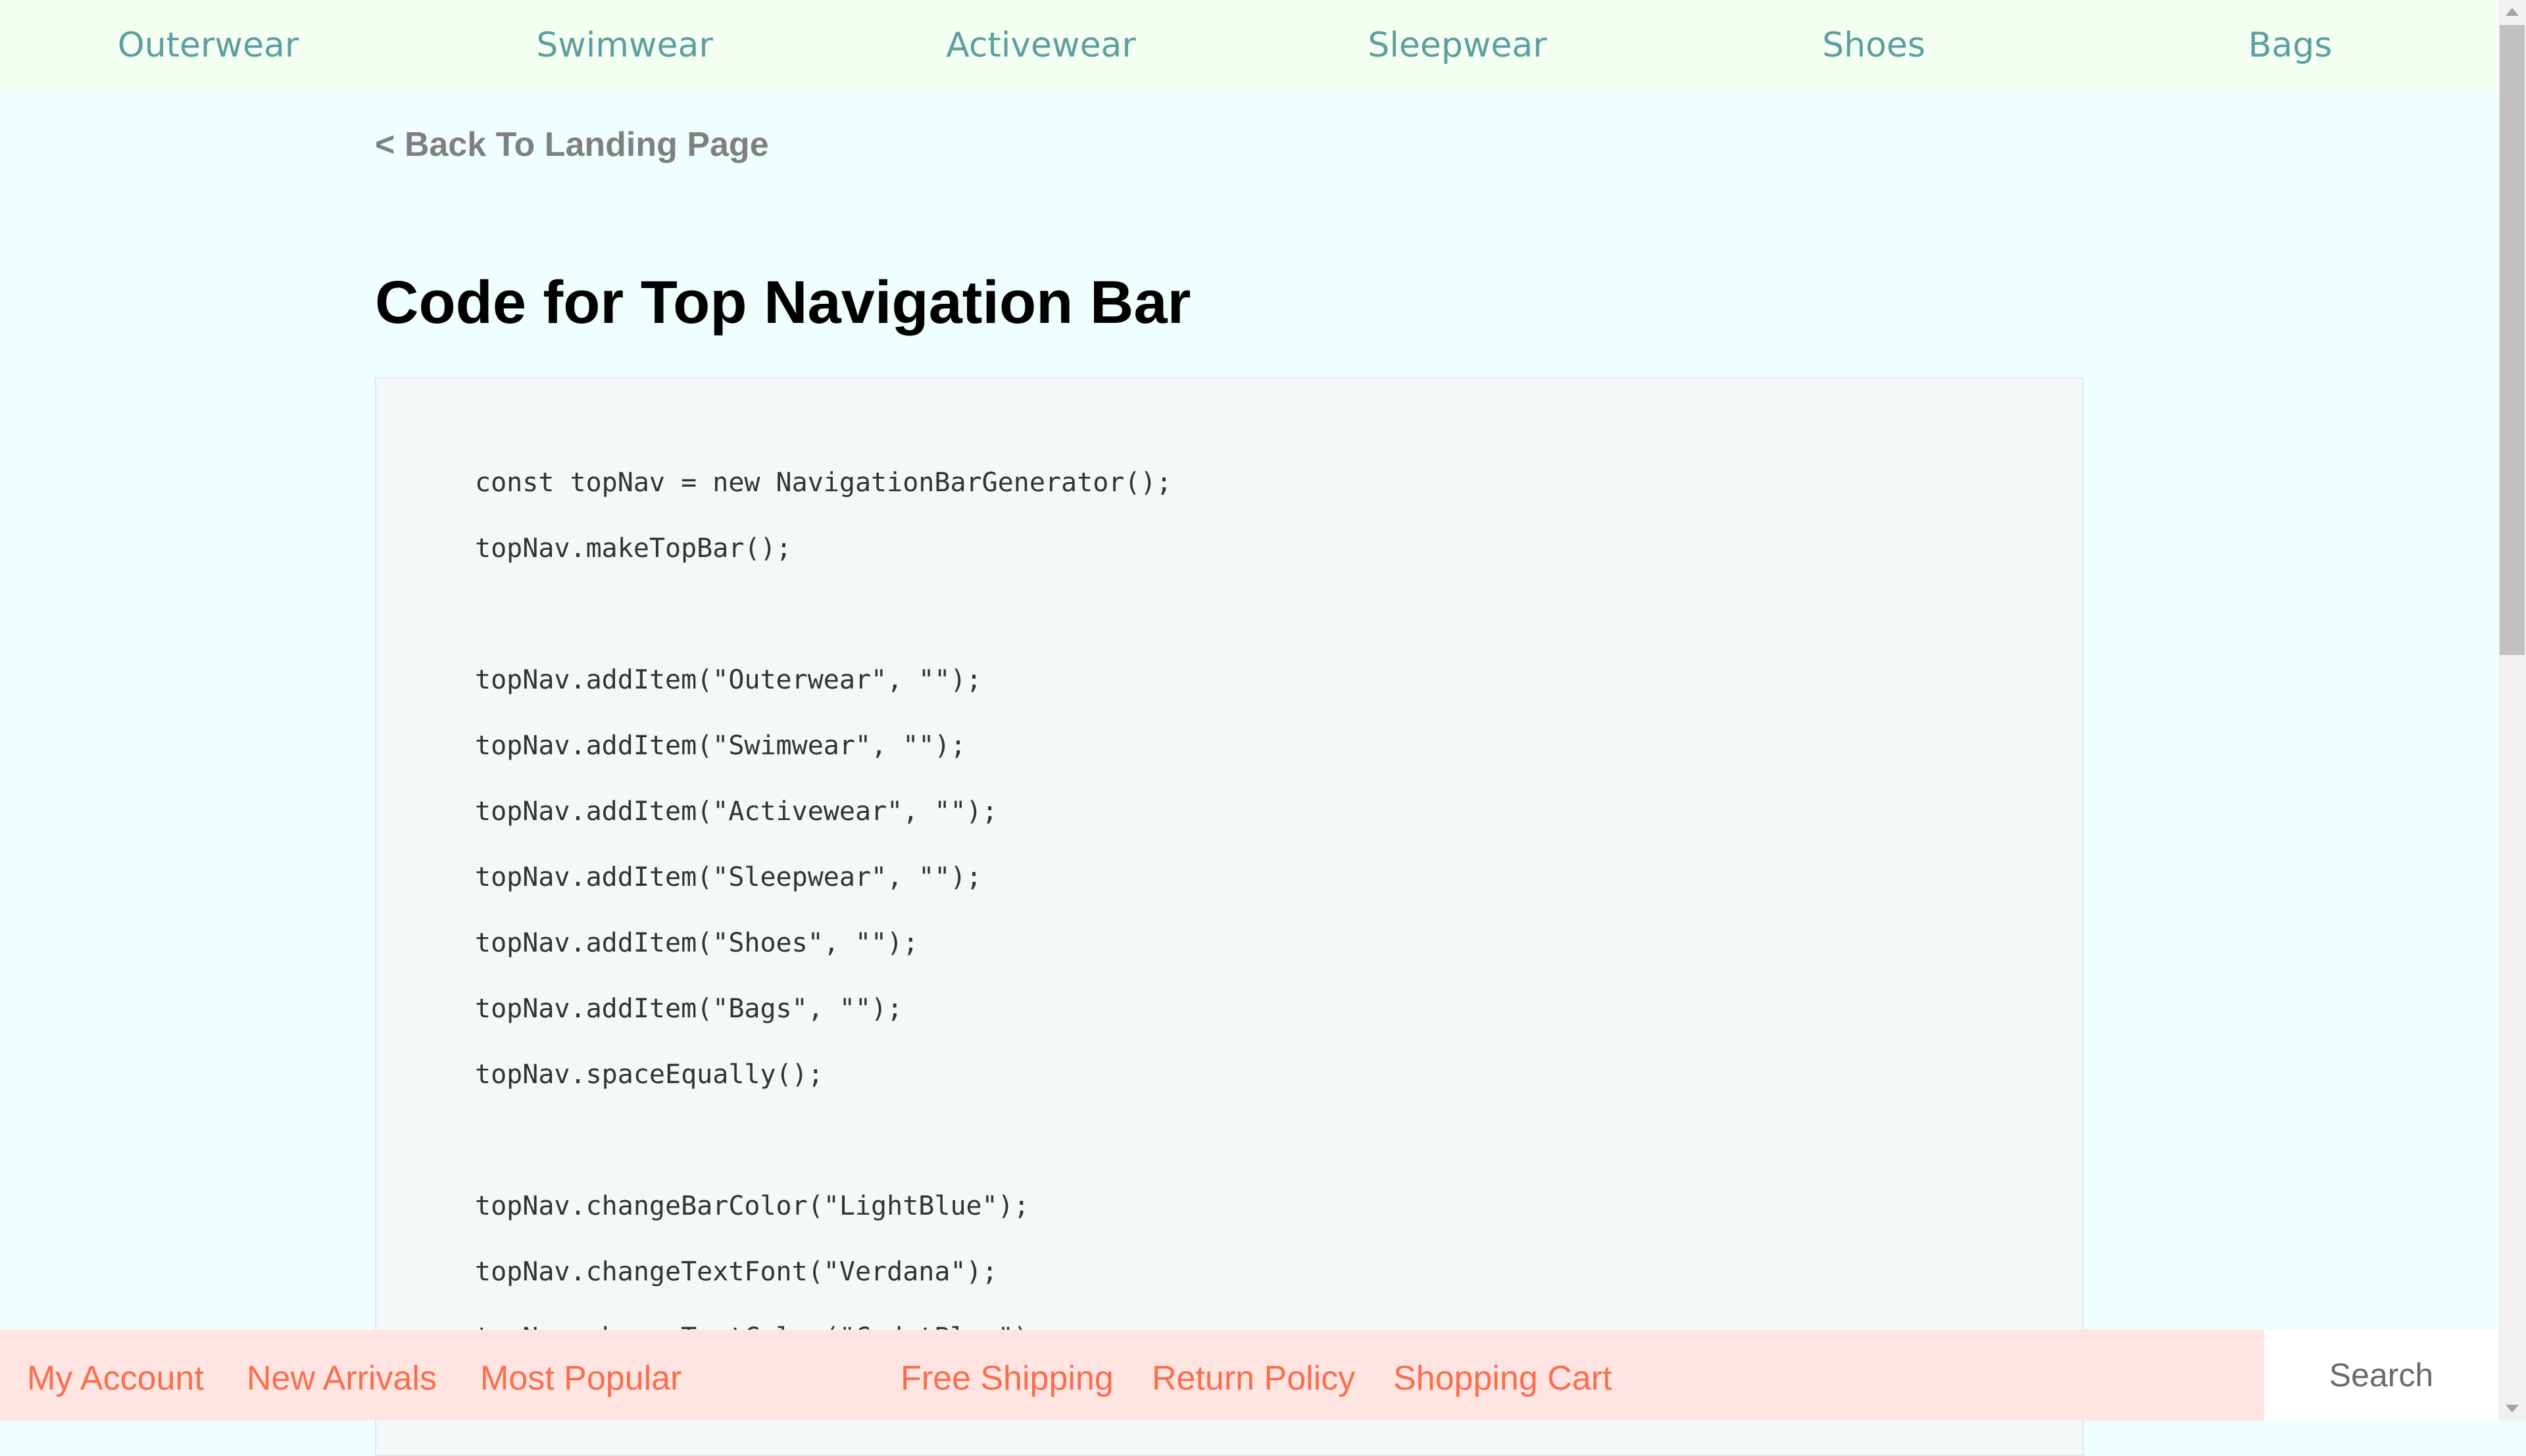  What do you see at coordinates (2290, 45) in the screenshot?
I see `nav-item-bags: Bags` at bounding box center [2290, 45].